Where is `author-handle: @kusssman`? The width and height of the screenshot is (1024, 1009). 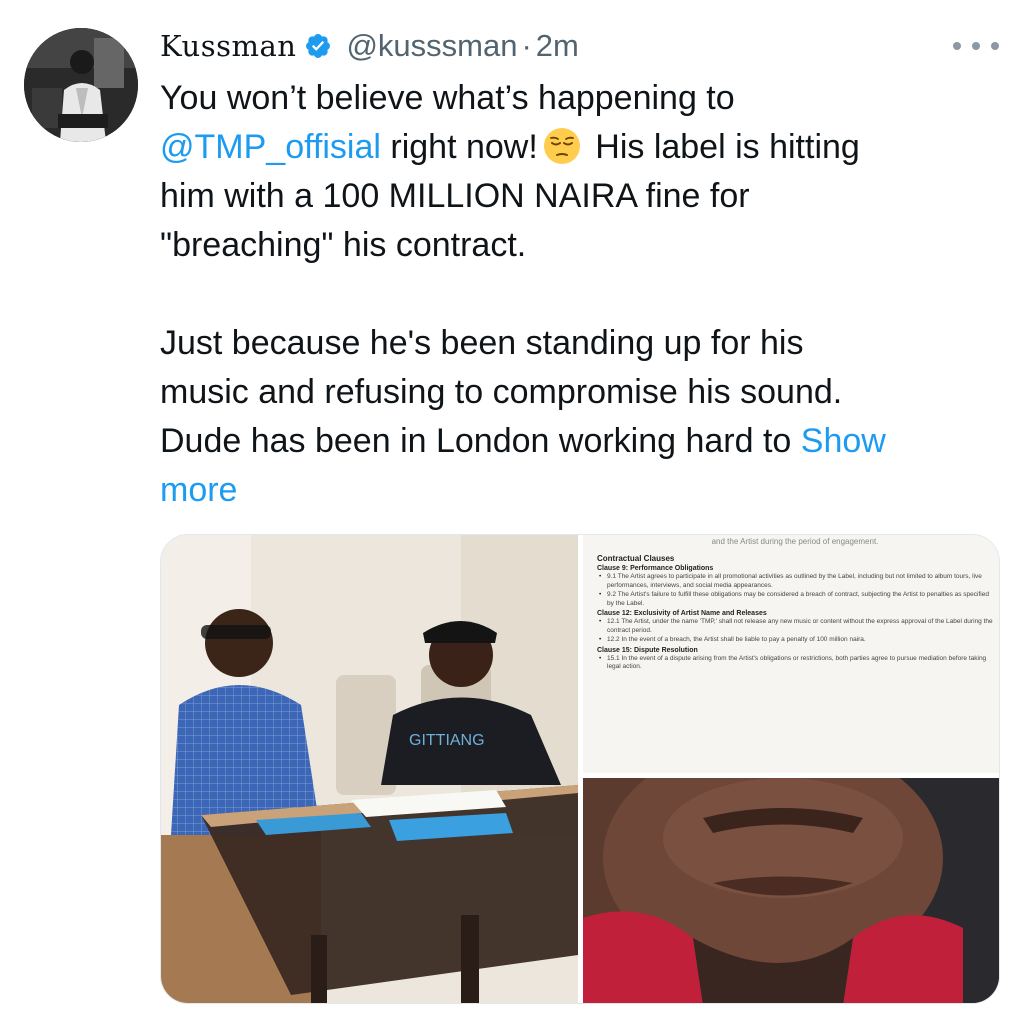
author-handle: @kusssman is located at coordinates (431, 46).